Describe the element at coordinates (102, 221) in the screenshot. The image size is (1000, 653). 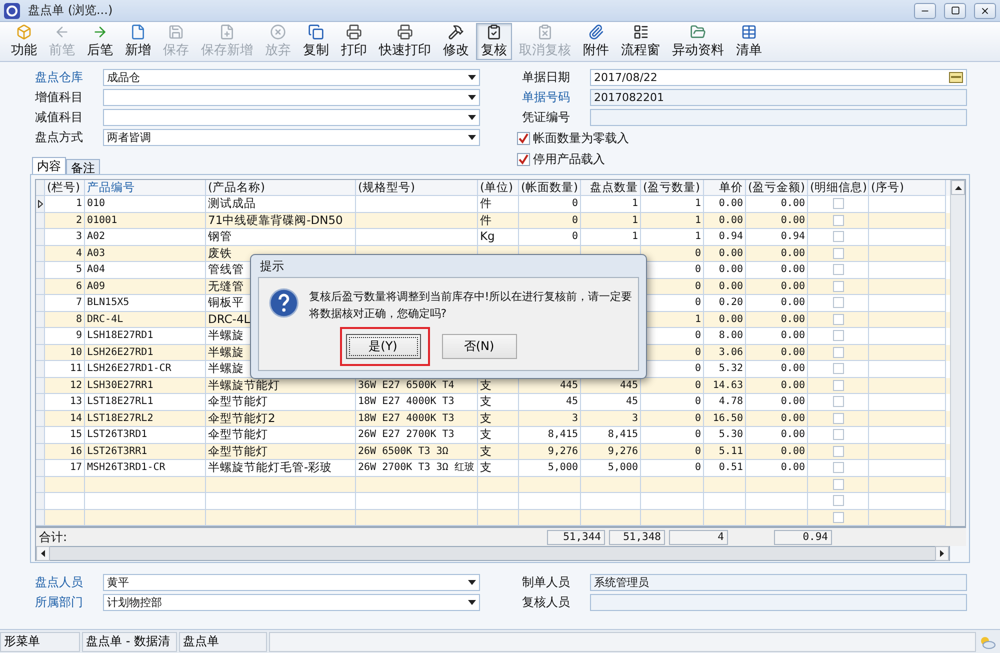
I see `table-cell-text: 01001` at that location.